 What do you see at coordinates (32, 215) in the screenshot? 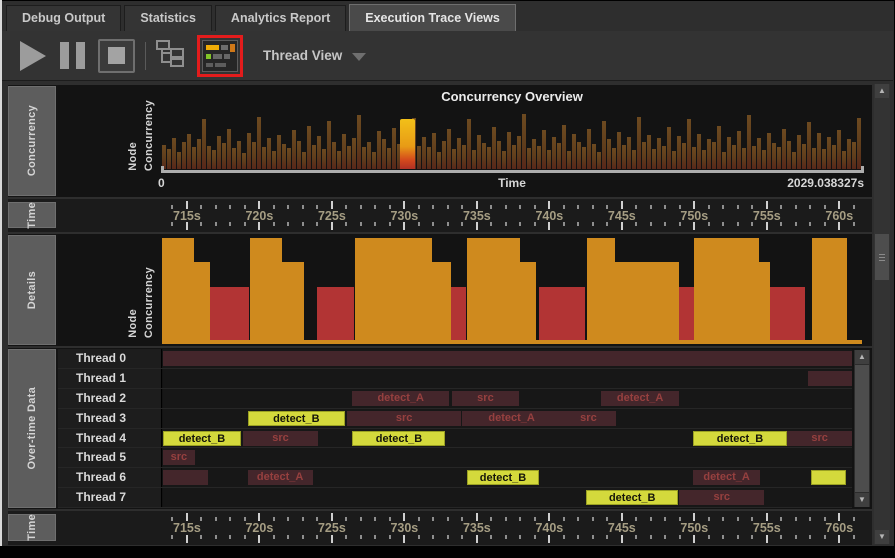
I see `time-ruler-top-label: Time` at bounding box center [32, 215].